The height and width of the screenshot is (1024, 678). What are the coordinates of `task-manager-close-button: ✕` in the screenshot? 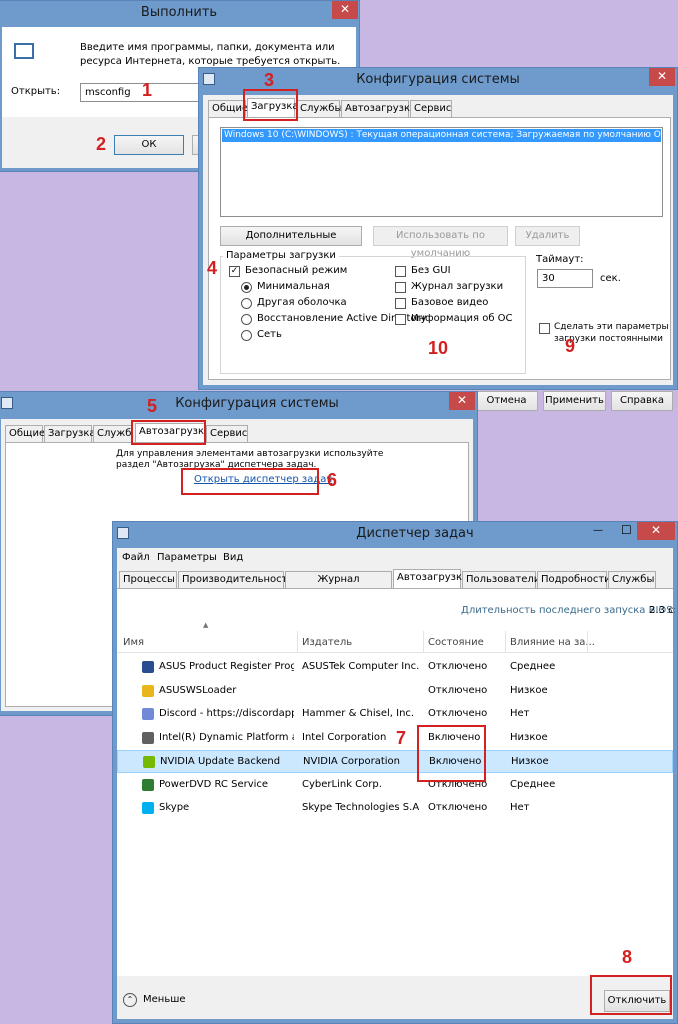 It's located at (656, 531).